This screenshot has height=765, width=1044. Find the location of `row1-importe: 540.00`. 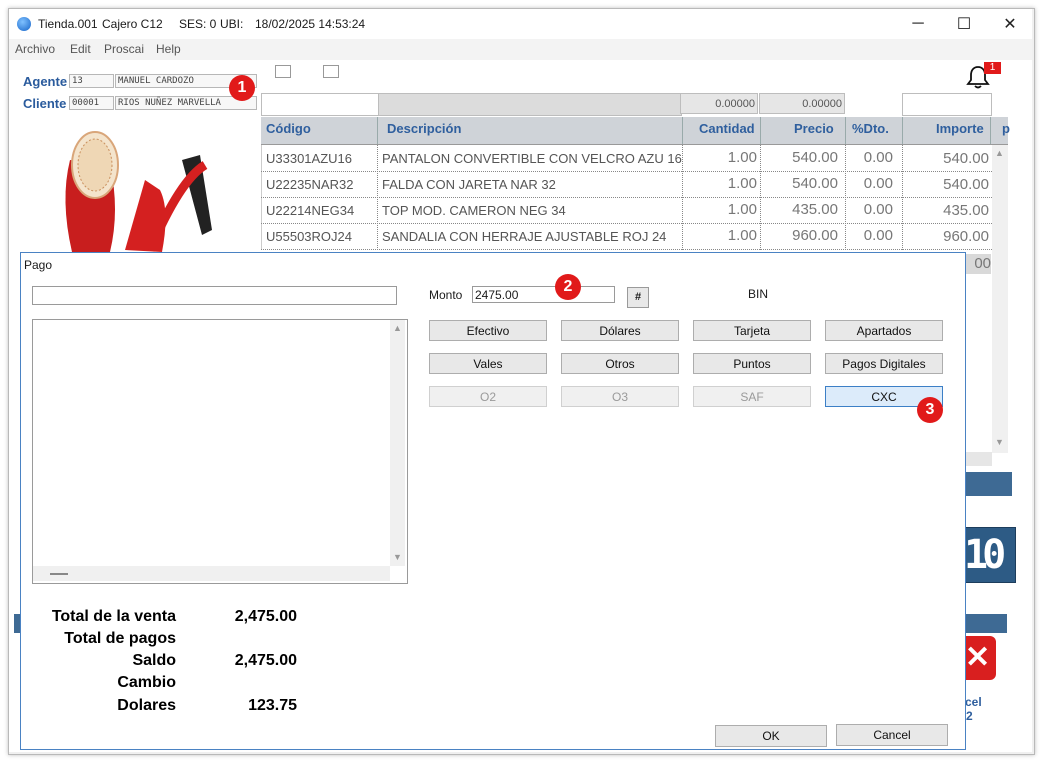

row1-importe: 540.00 is located at coordinates (966, 158).